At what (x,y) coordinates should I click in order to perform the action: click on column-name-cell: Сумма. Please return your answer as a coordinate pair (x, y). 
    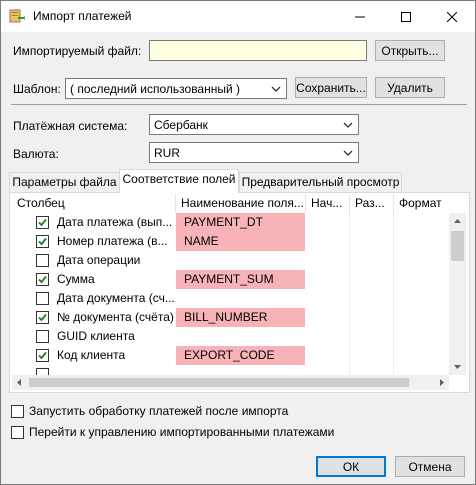
    Looking at the image, I should click on (76, 279).